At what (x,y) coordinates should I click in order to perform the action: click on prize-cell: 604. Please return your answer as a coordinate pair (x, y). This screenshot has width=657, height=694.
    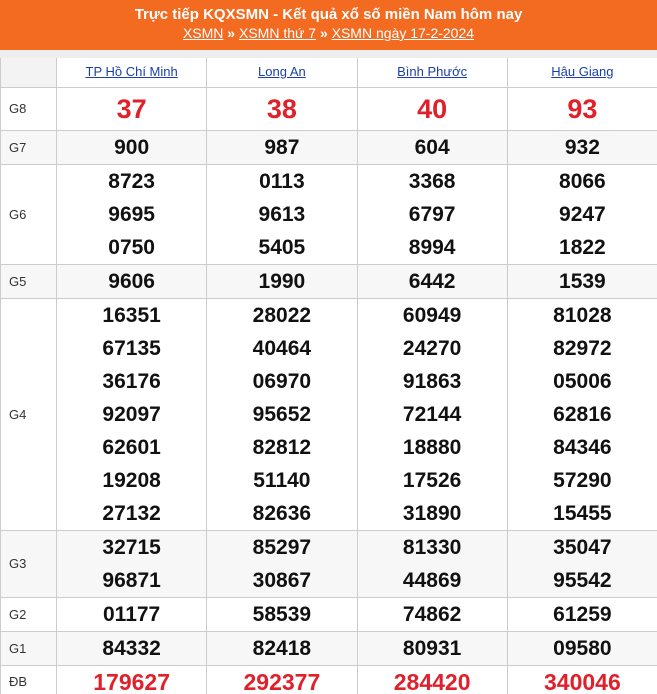
    Looking at the image, I should click on (432, 147).